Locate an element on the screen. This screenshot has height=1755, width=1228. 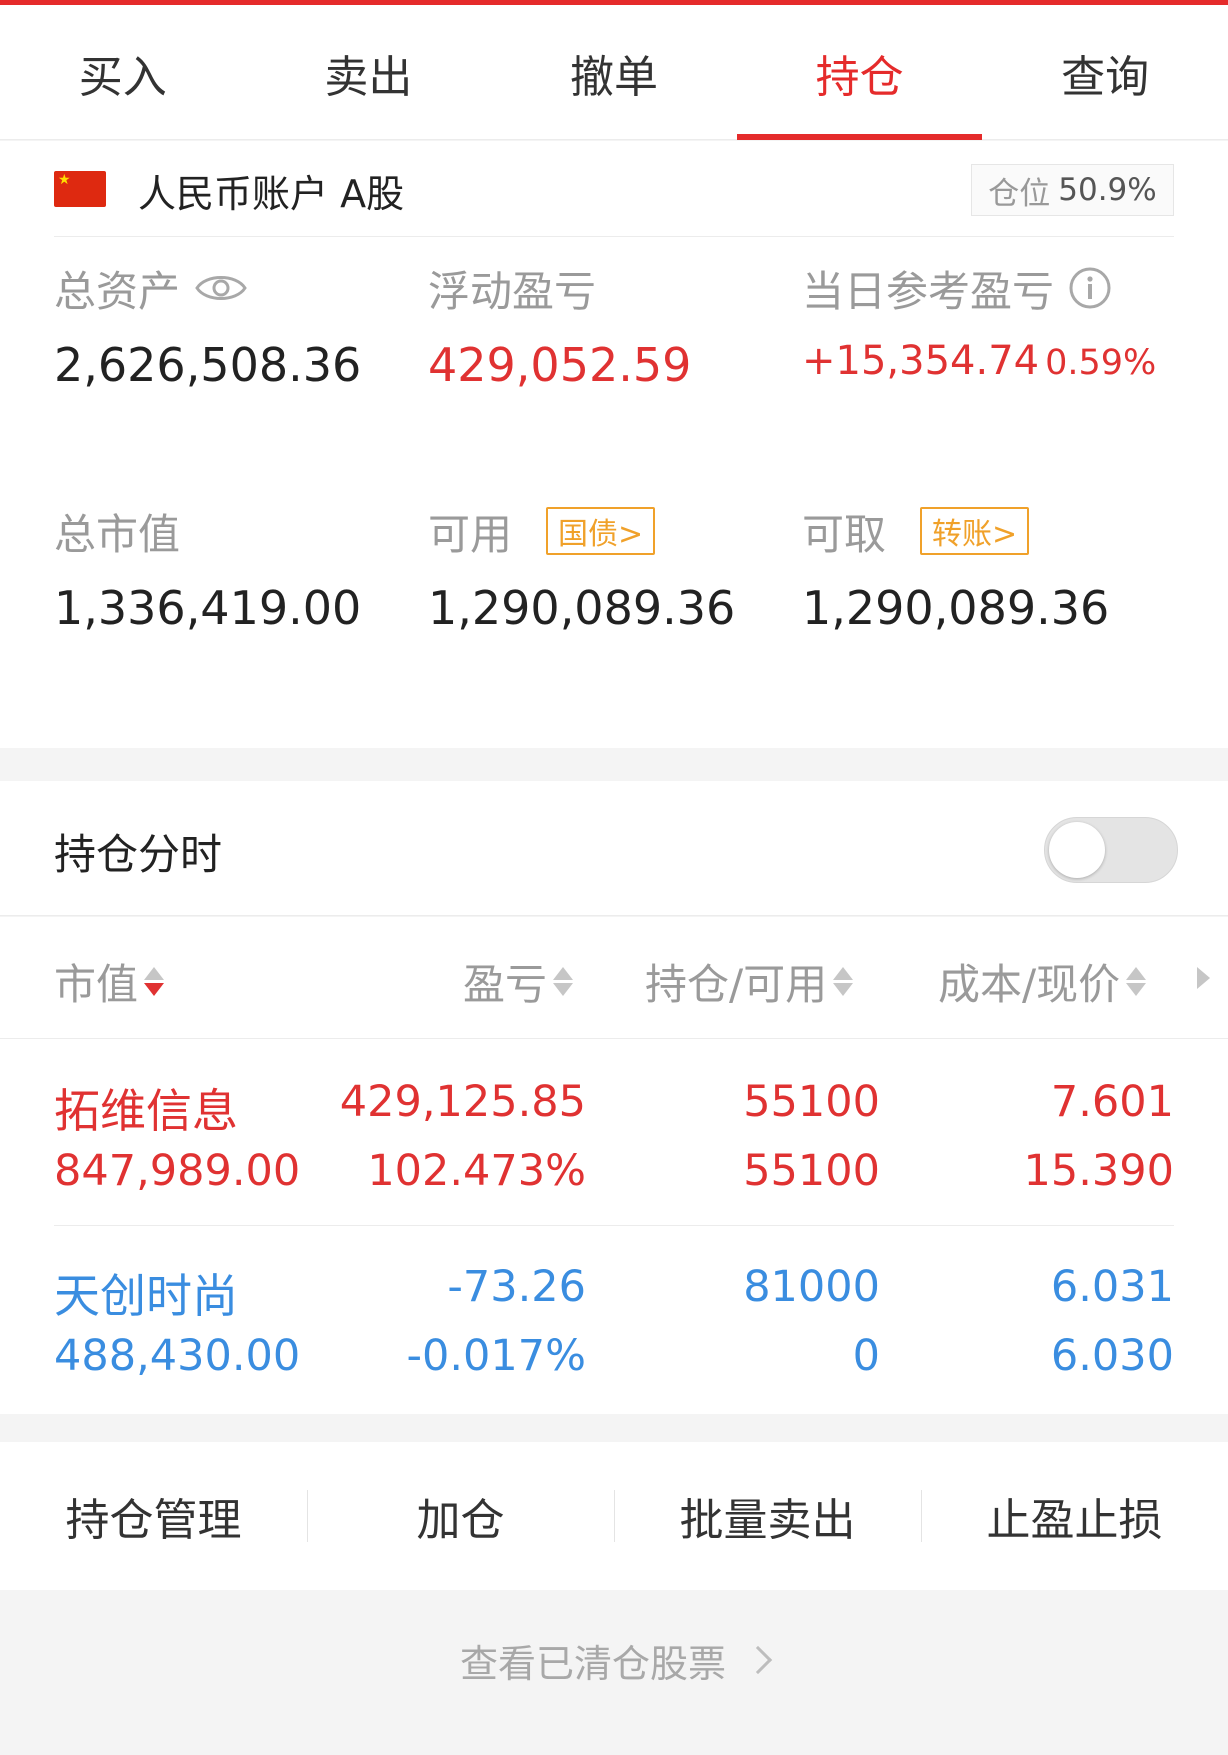
profit-loss-pct: 102.473% is located at coordinates (476, 1171).